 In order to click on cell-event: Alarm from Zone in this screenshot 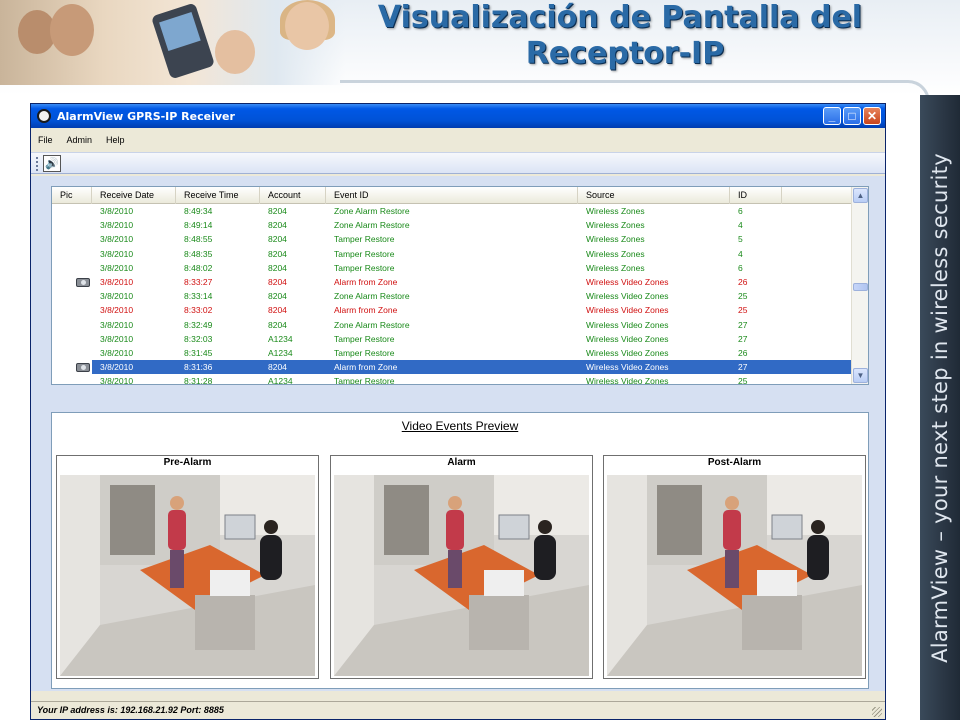, I will do `click(366, 310)`.